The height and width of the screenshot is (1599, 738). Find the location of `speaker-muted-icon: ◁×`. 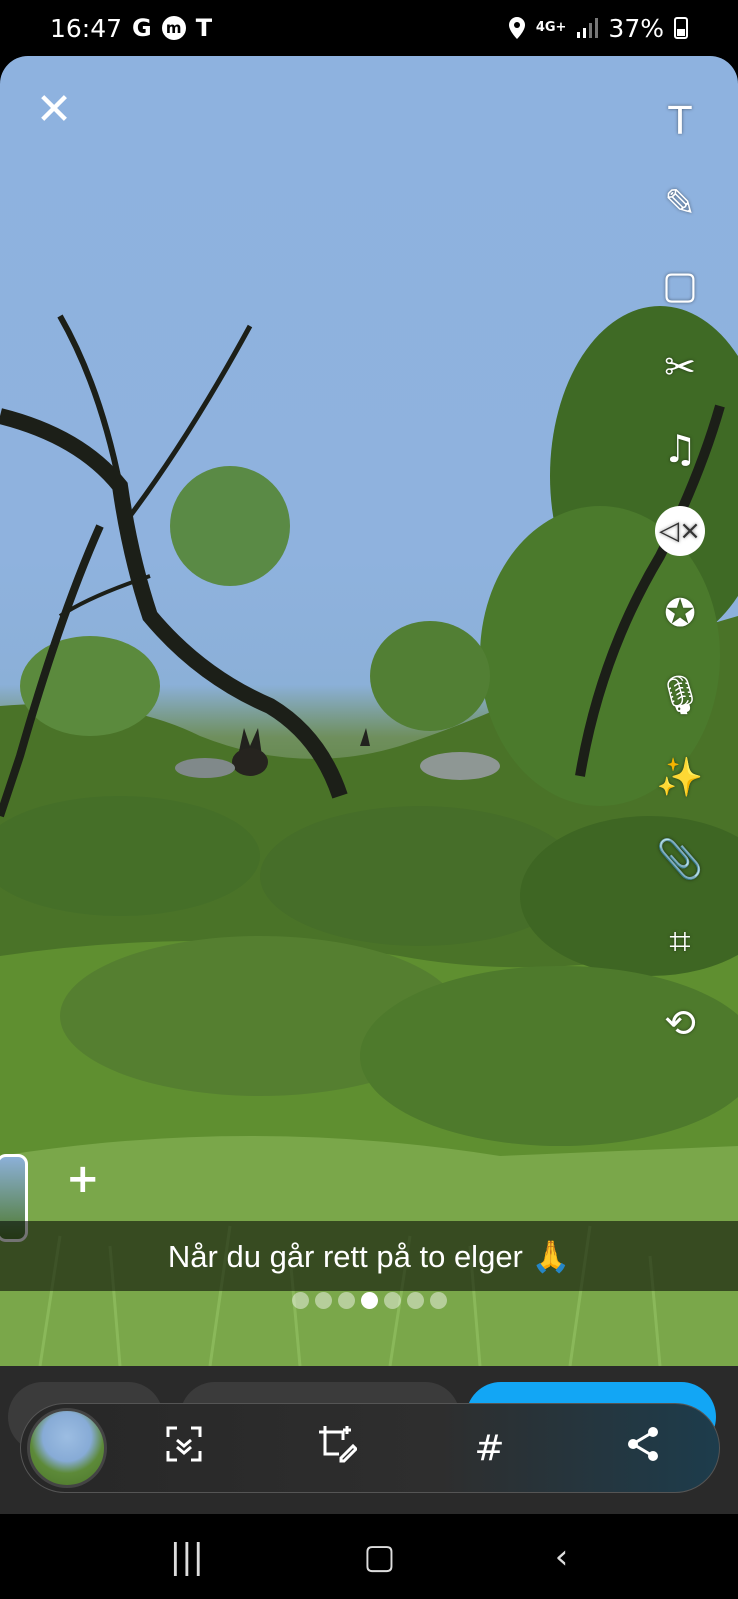

speaker-muted-icon: ◁× is located at coordinates (680, 531).